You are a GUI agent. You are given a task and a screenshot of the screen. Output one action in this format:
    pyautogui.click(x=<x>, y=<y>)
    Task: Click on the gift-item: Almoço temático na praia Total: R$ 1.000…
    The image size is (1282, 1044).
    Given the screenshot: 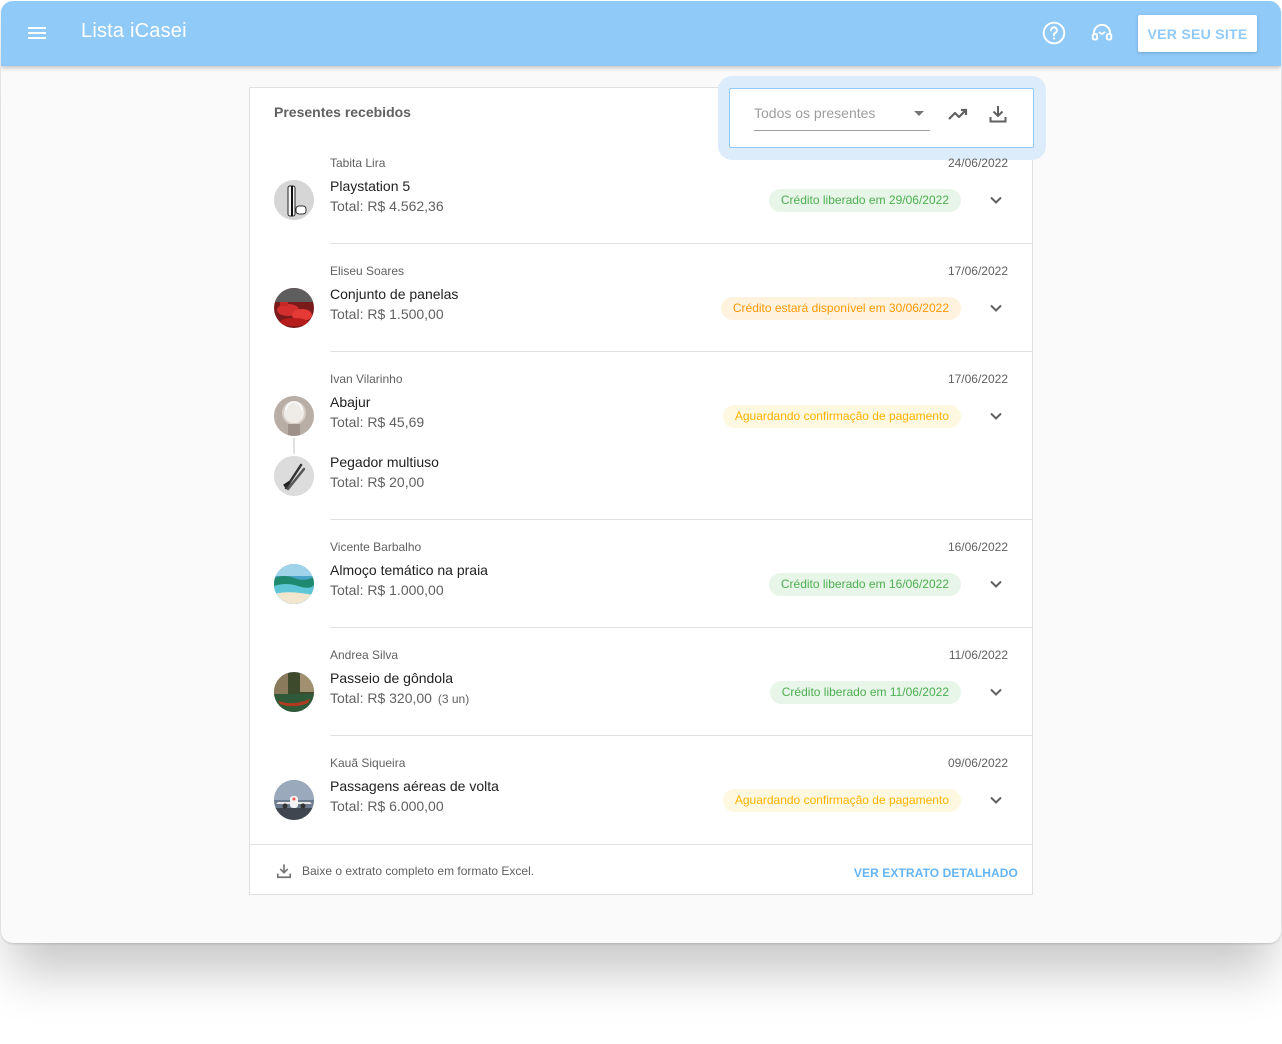 What is the action you would take?
    pyautogui.click(x=641, y=584)
    